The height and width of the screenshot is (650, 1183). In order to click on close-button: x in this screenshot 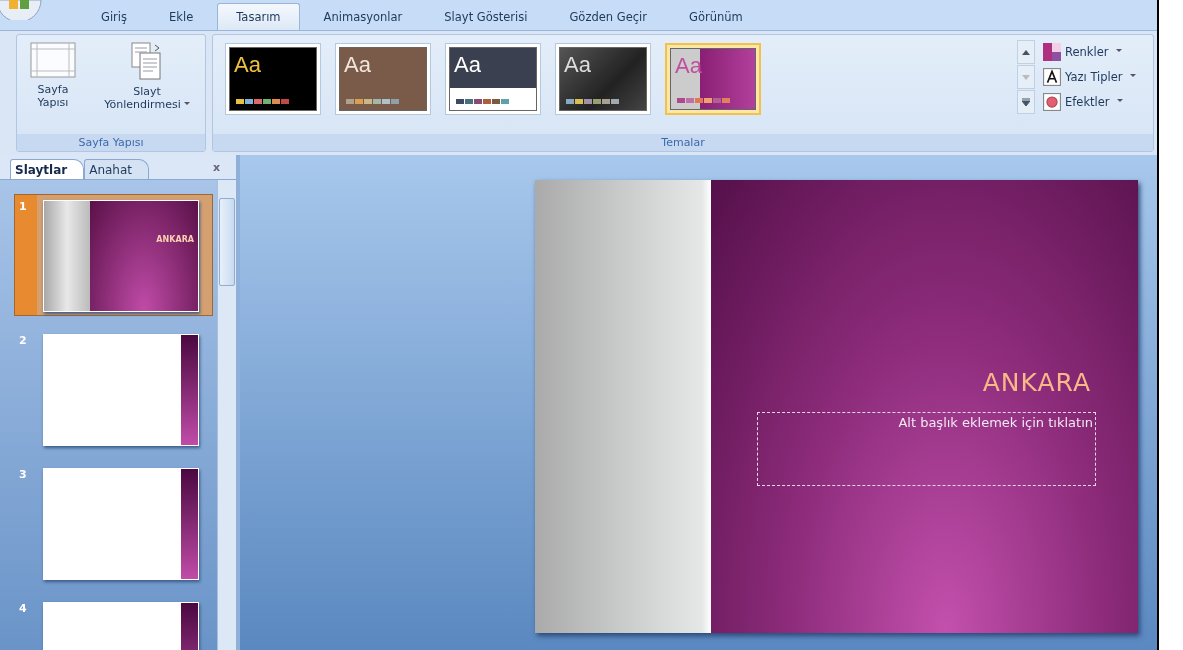, I will do `click(216, 167)`.